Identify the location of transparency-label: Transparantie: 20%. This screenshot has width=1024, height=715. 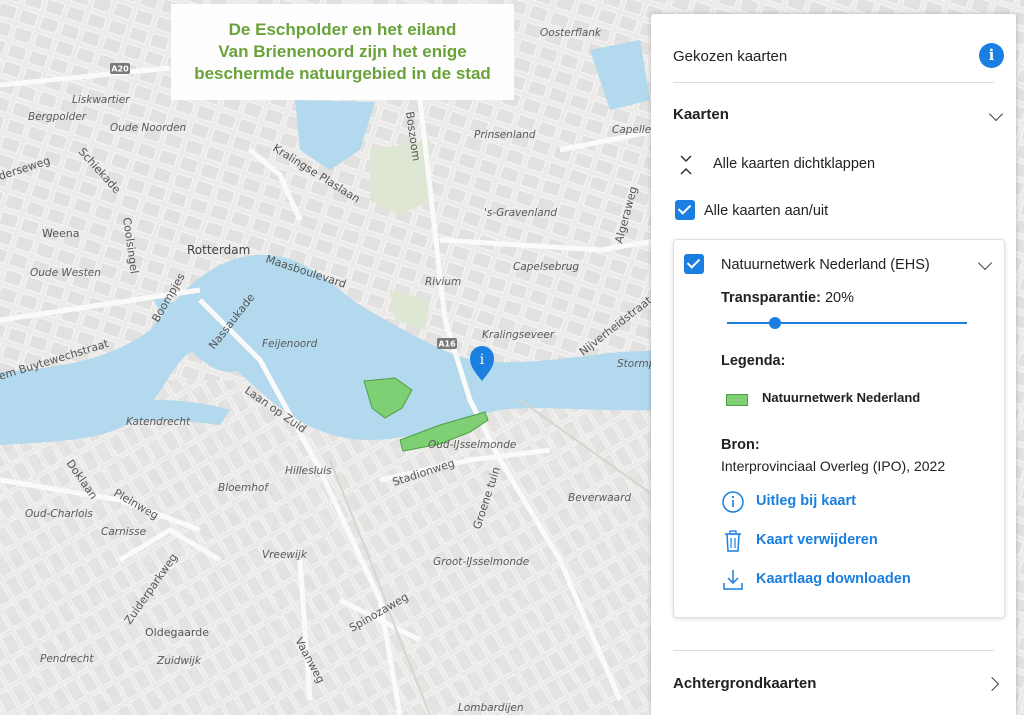
(787, 298).